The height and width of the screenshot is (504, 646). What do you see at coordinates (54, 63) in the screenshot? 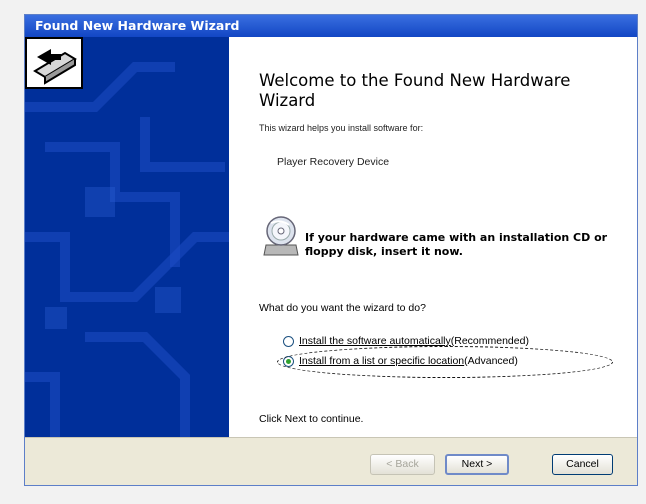
I see `hardware-wizard-icon` at bounding box center [54, 63].